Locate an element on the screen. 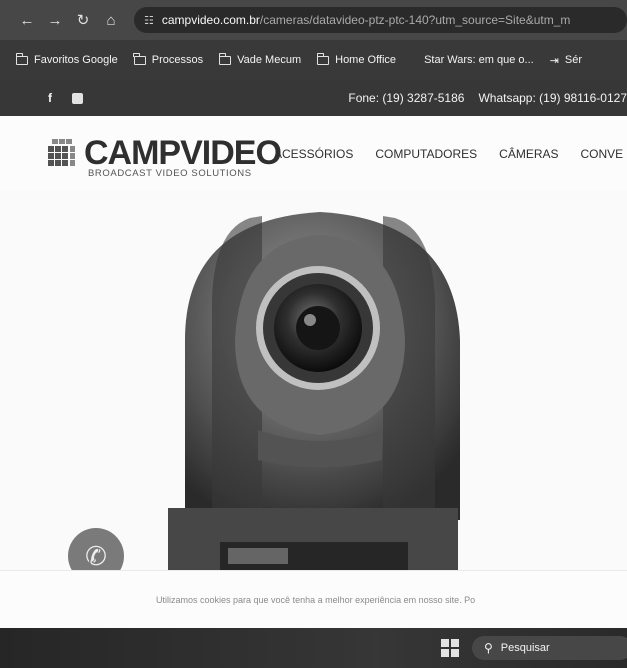  logo-text: CAMPVIDEO is located at coordinates (183, 153).